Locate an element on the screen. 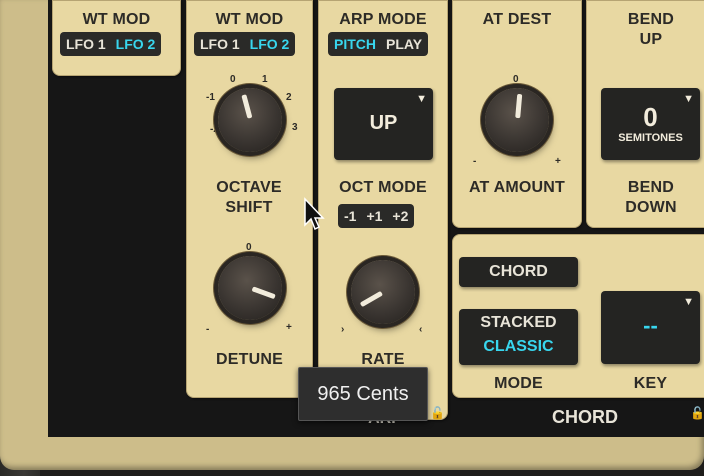 Image resolution: width=704 pixels, height=476 pixels. tick-mark: ‹ is located at coordinates (421, 329).